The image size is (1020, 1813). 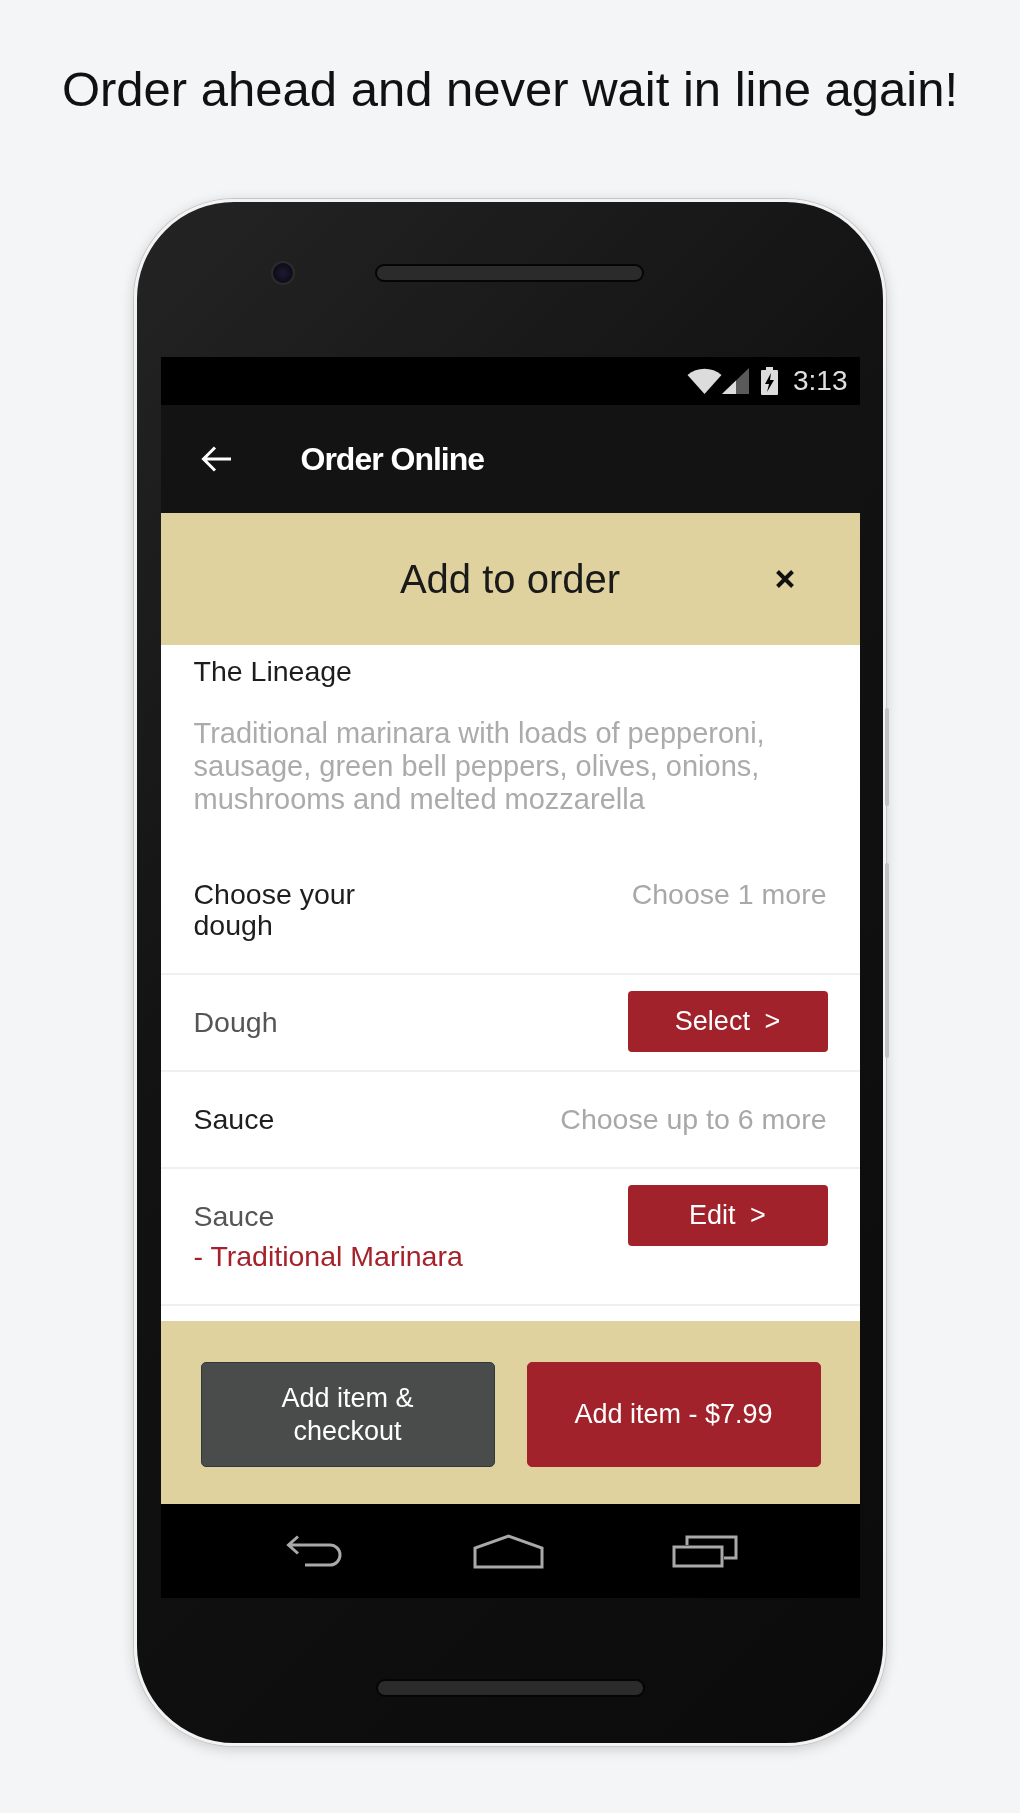 What do you see at coordinates (784, 579) in the screenshot?
I see `close-icon` at bounding box center [784, 579].